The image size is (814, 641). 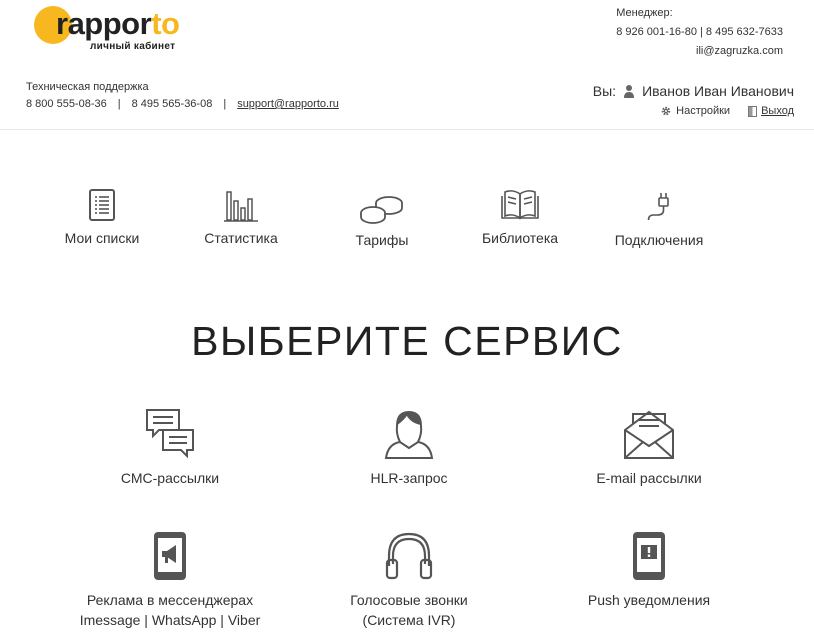 What do you see at coordinates (777, 111) in the screenshot?
I see `logout-link: Выход` at bounding box center [777, 111].